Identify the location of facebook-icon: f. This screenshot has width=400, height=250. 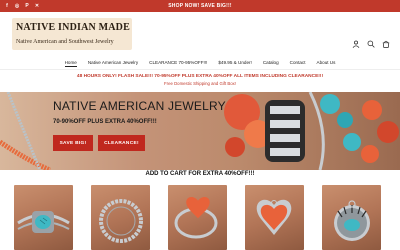
(7, 5).